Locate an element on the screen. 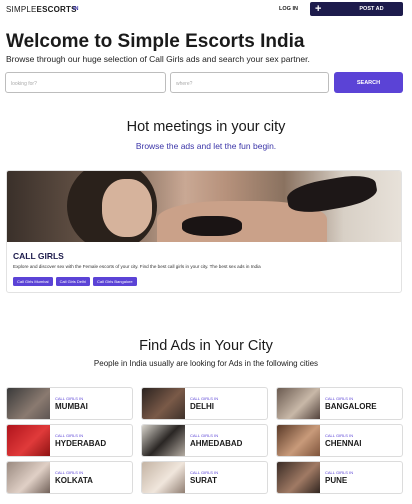 The height and width of the screenshot is (504, 412). meetings-title: Hot meetings in your city is located at coordinates (206, 127).